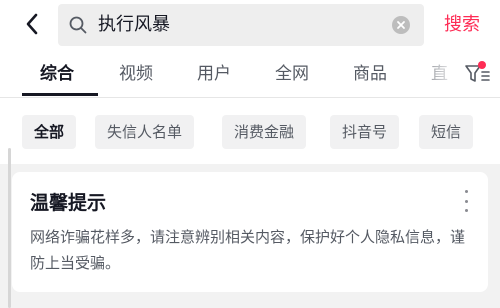  I want to click on filter-icon, so click(477, 73).